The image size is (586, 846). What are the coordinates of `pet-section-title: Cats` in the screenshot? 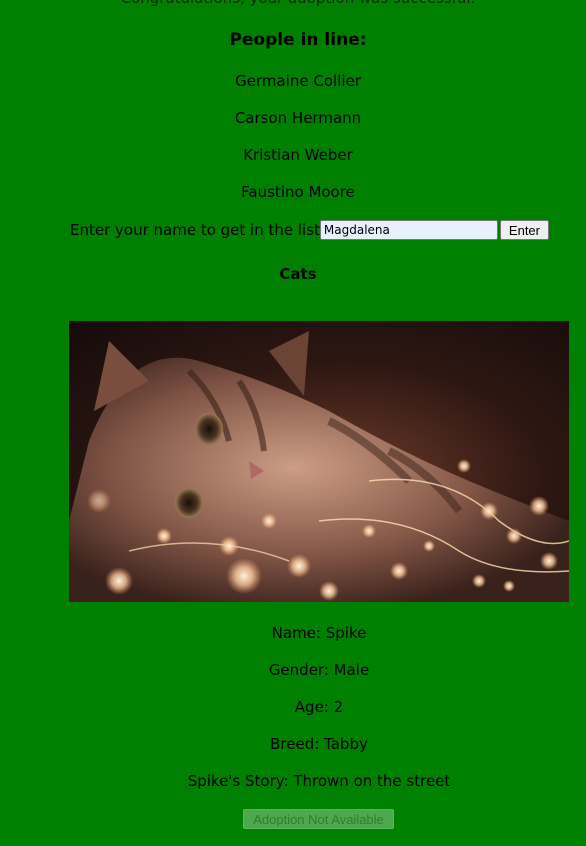 It's located at (298, 274).